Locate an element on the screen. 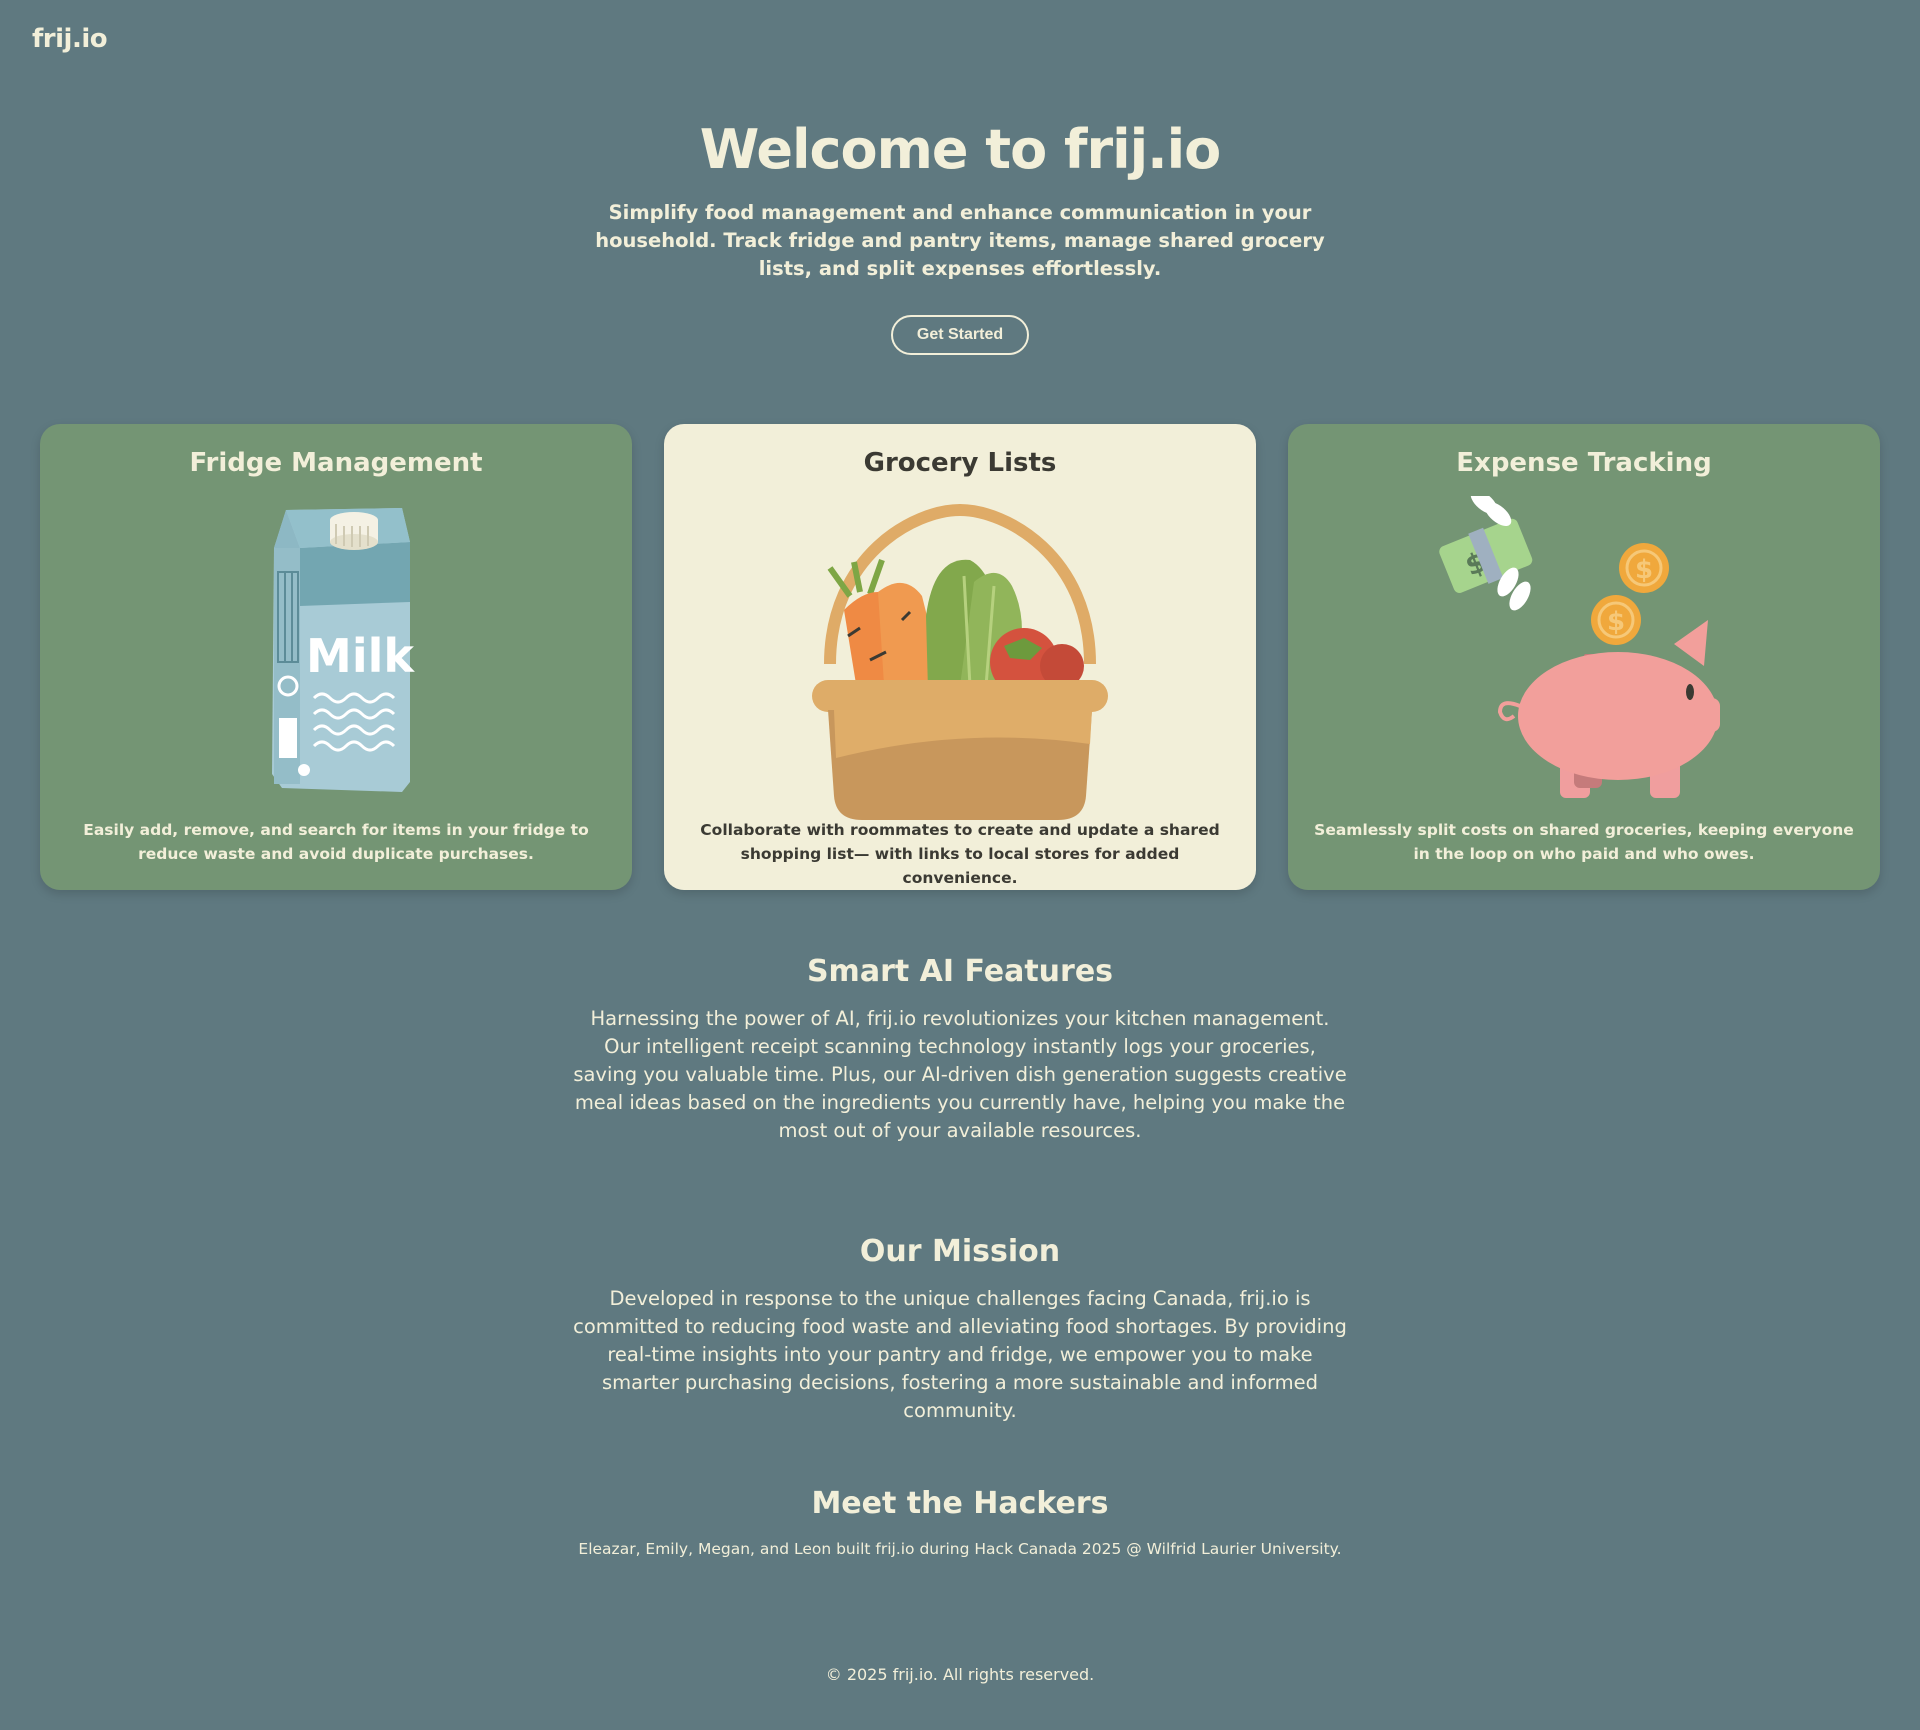 Image resolution: width=1920 pixels, height=1730 pixels. svg-text: Milk is located at coordinates (360, 656).